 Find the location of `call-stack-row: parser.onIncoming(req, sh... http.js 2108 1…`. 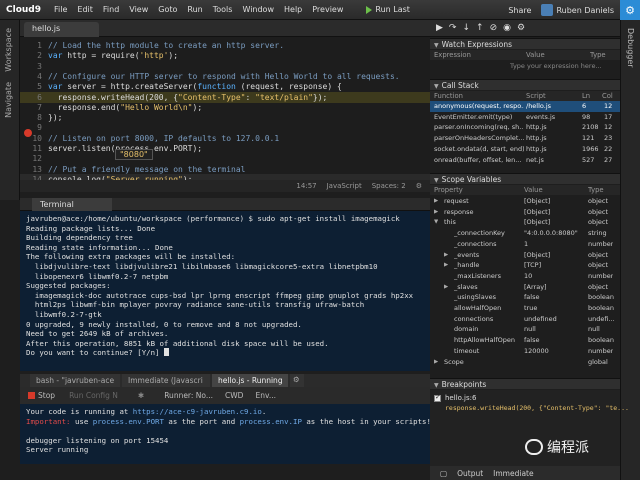

call-stack-row: parser.onIncoming(req, sh... http.js 2108 1… is located at coordinates (525, 127).